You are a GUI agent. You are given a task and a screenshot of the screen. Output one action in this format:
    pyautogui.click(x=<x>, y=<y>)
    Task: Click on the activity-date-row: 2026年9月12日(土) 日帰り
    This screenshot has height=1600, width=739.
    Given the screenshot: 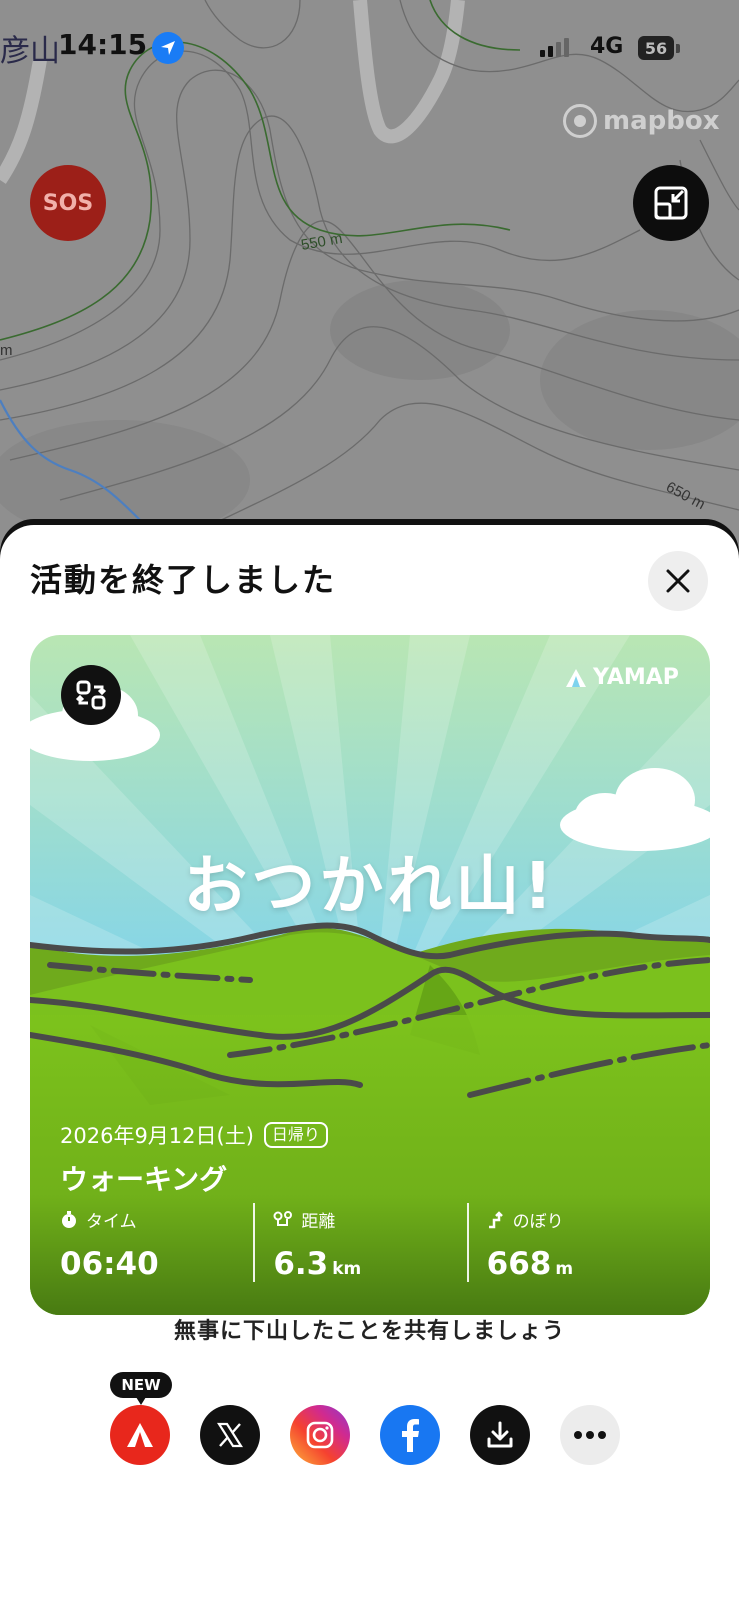 What is the action you would take?
    pyautogui.click(x=194, y=1135)
    